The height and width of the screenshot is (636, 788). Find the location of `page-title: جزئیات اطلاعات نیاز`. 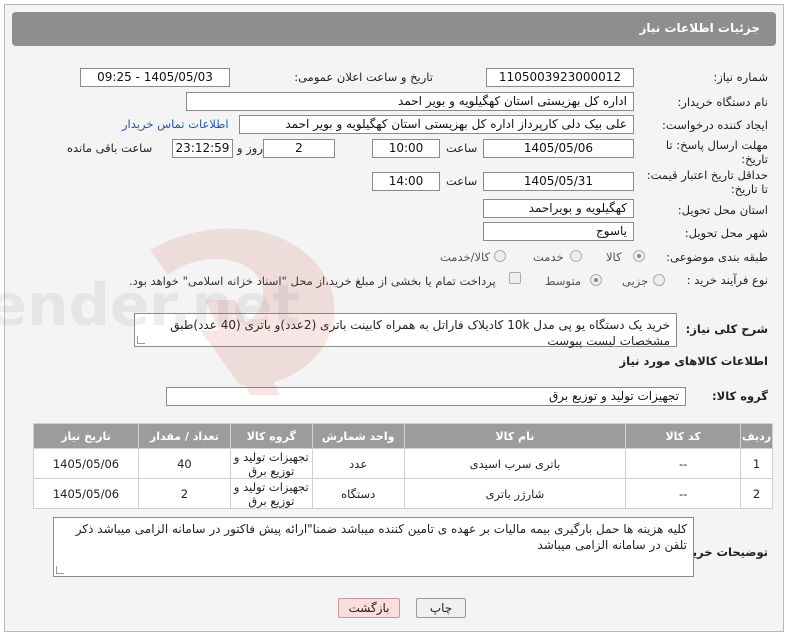

page-title: جزئیات اطلاعات نیاز is located at coordinates (699, 28).